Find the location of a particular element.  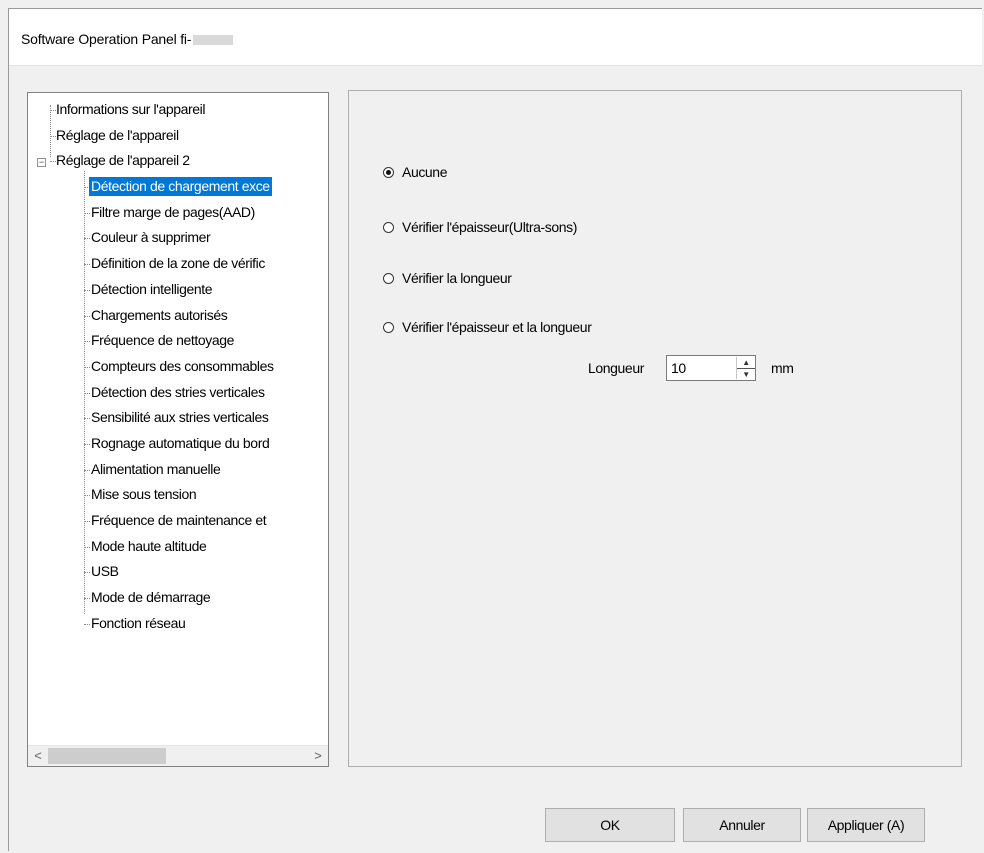

tree-item-detection-intelligente: Détection intelligente is located at coordinates (178, 290).